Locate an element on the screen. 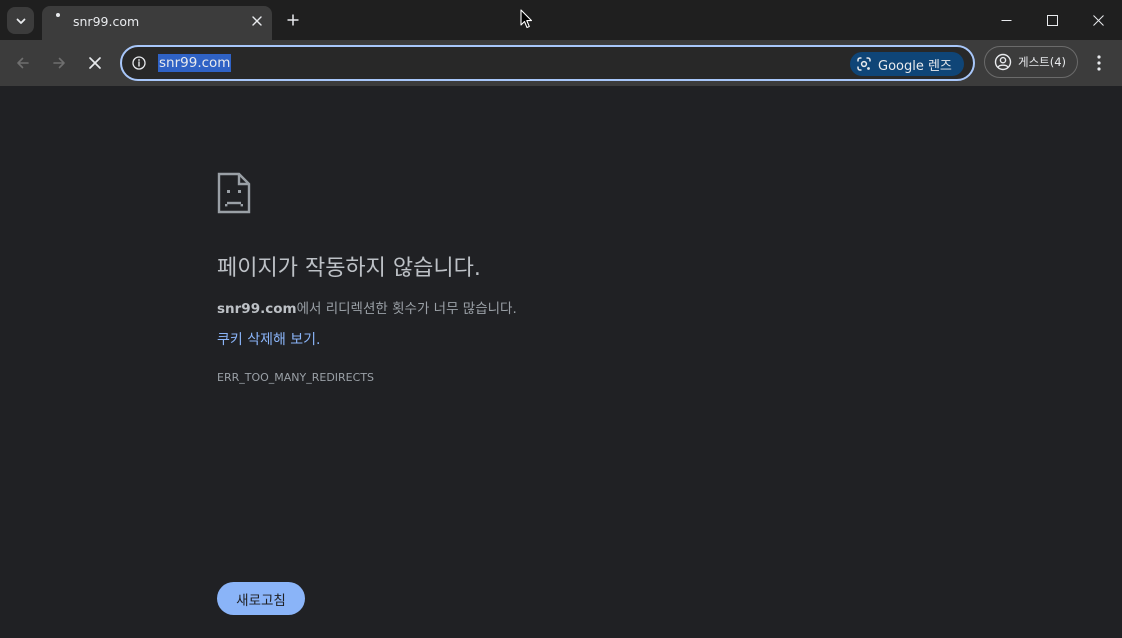  arrow-left-icon is located at coordinates (23, 63).